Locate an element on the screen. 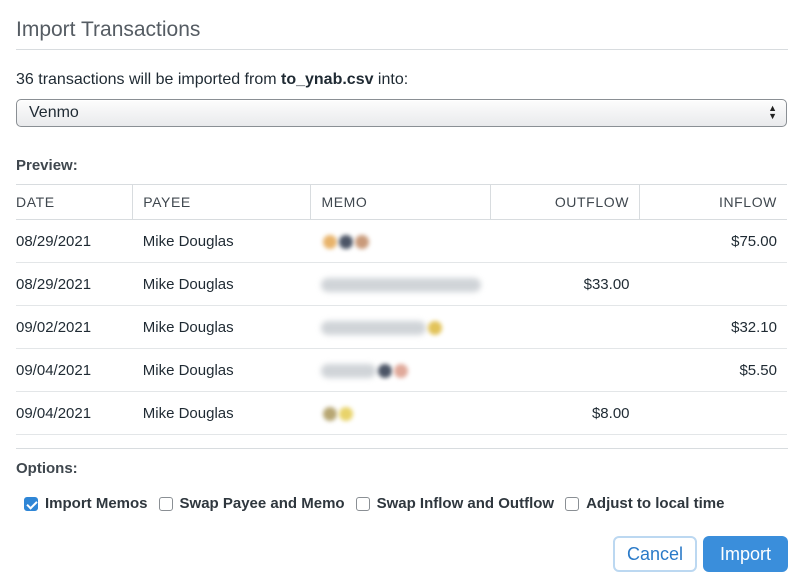 The image size is (800, 585). column-header-outflow: OUTFLOW is located at coordinates (565, 202).